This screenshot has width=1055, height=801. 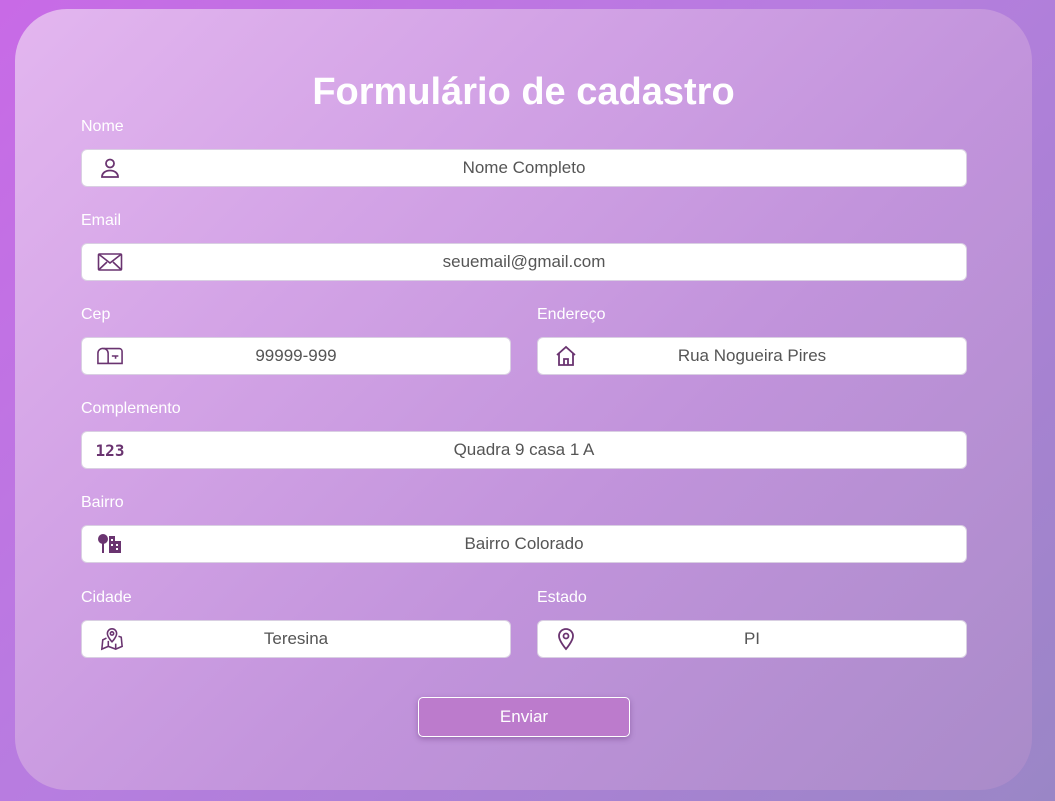 I want to click on cidade-input, so click(x=296, y=639).